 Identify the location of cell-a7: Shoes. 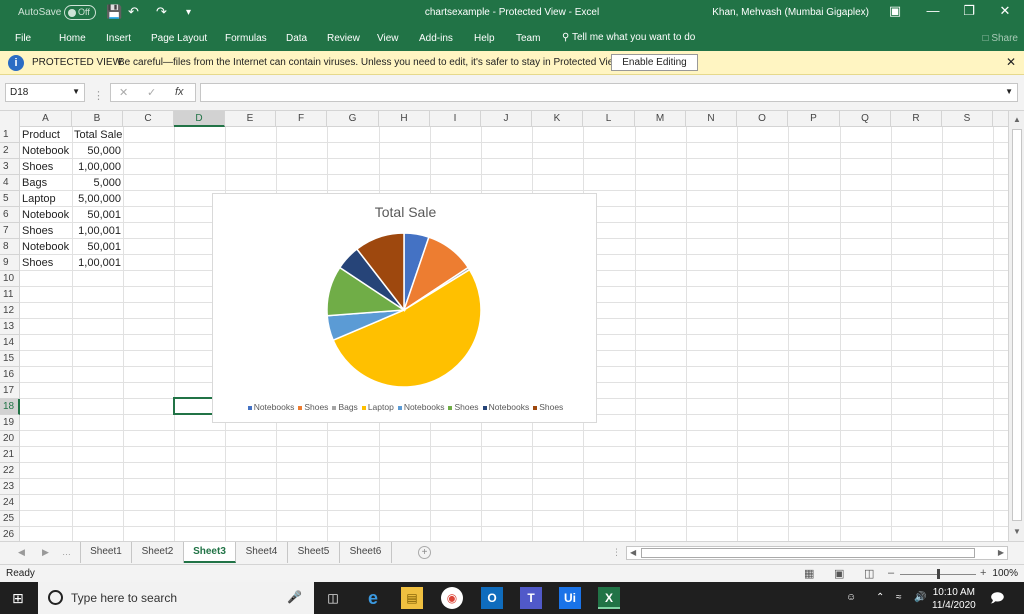
(46, 231).